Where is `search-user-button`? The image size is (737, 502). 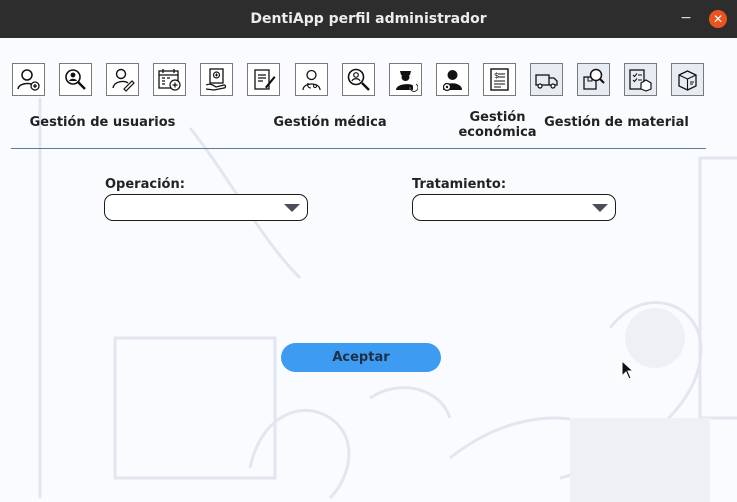
search-user-button is located at coordinates (75, 79).